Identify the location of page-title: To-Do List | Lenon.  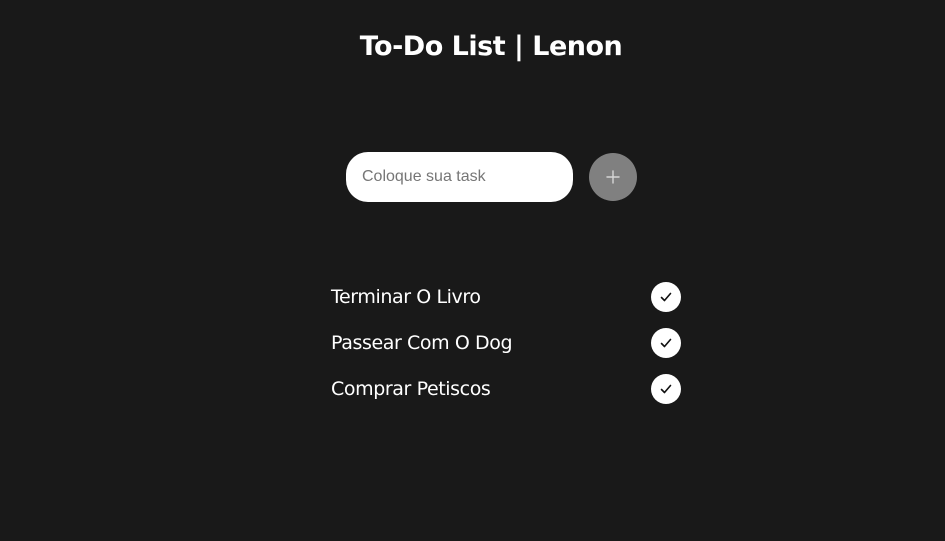
(491, 46).